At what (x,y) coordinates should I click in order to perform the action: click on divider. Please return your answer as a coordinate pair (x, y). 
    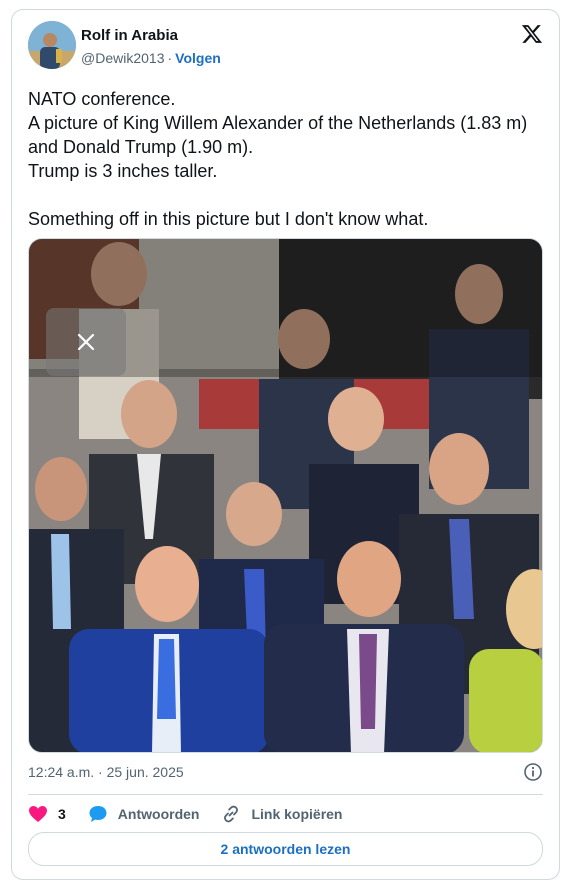
    Looking at the image, I should click on (285, 794).